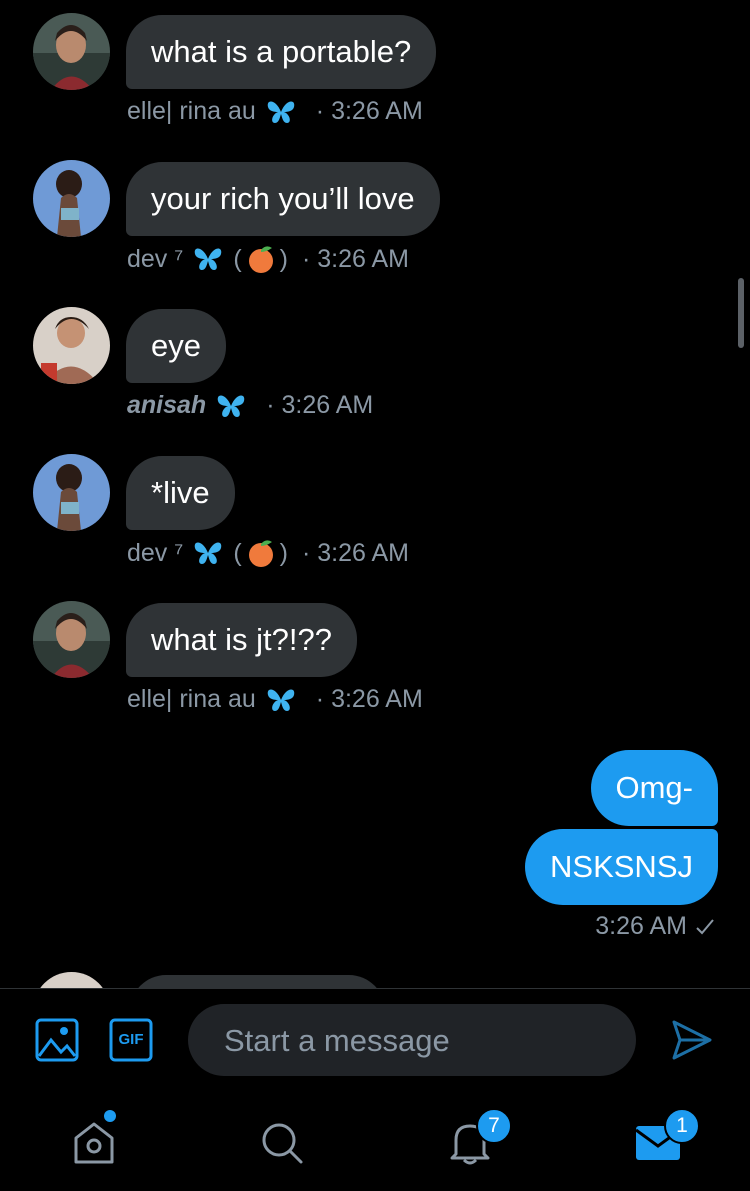  I want to click on message-bubble: your rich you’ll love, so click(283, 199).